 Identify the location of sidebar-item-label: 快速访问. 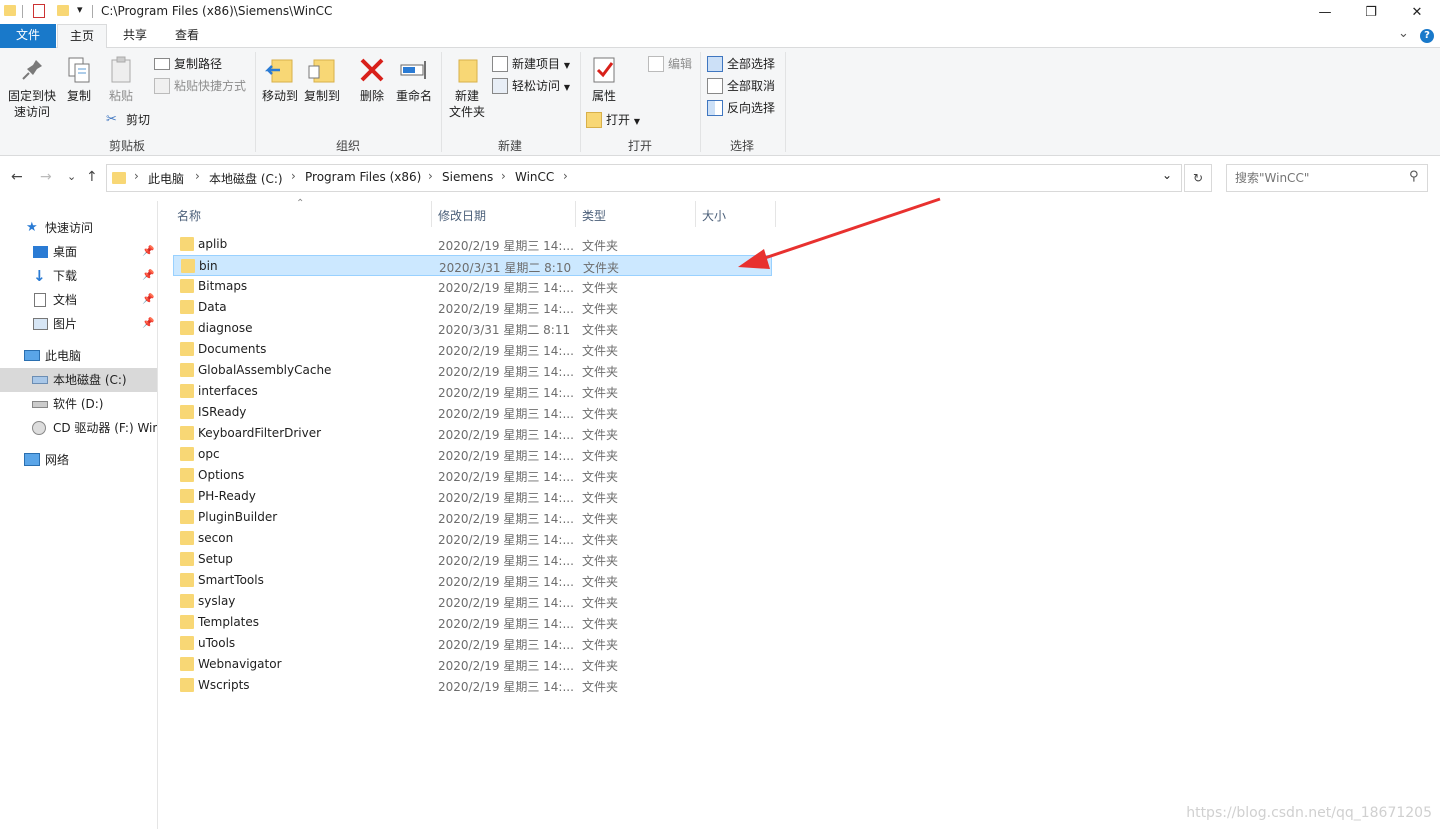
(69, 228).